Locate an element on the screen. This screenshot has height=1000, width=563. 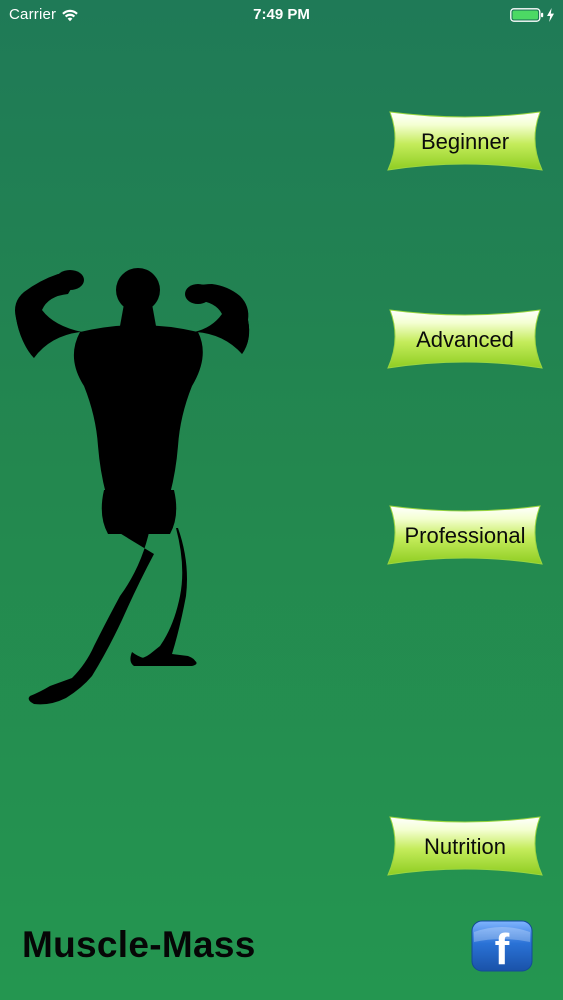
nutrition-label: Nutrition is located at coordinates (465, 846).